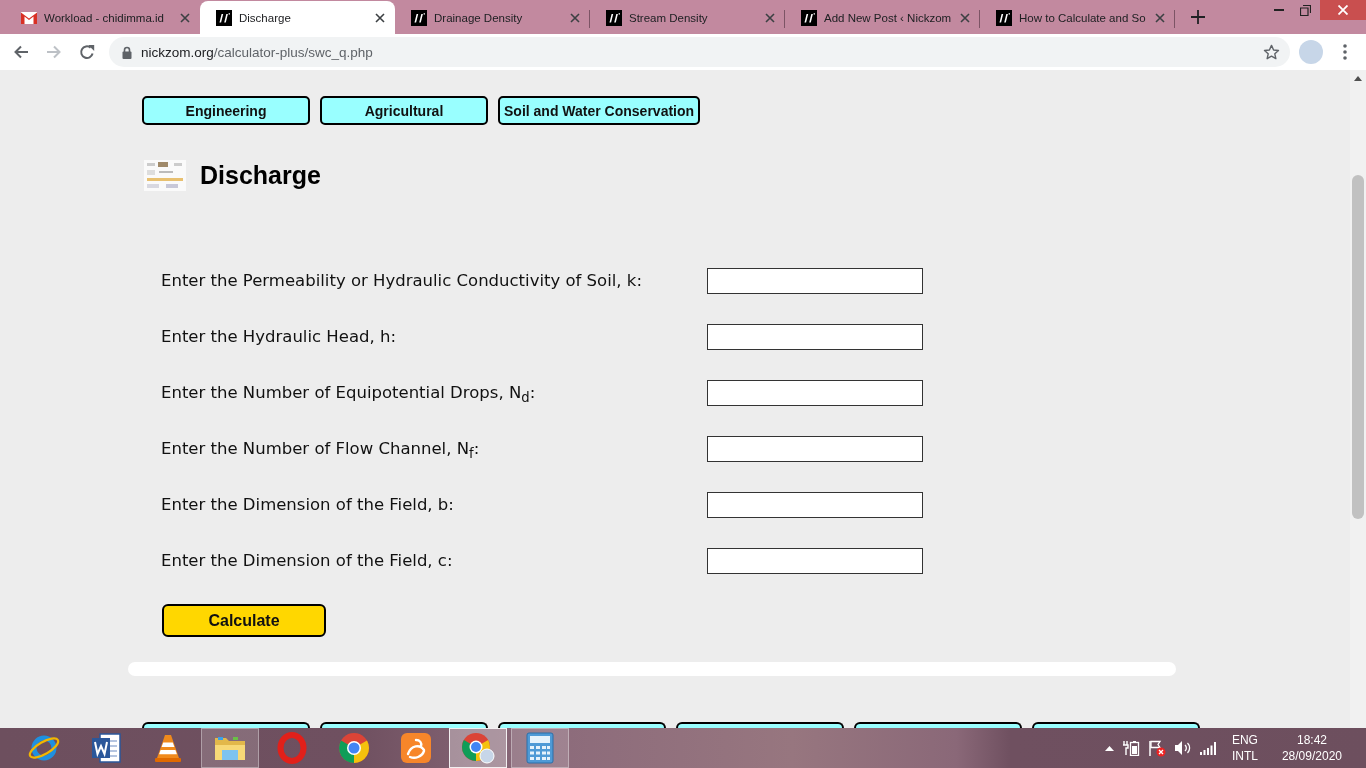 This screenshot has height=768, width=1366. Describe the element at coordinates (1311, 756) in the screenshot. I see `clock-date: 28/09/2020` at that location.